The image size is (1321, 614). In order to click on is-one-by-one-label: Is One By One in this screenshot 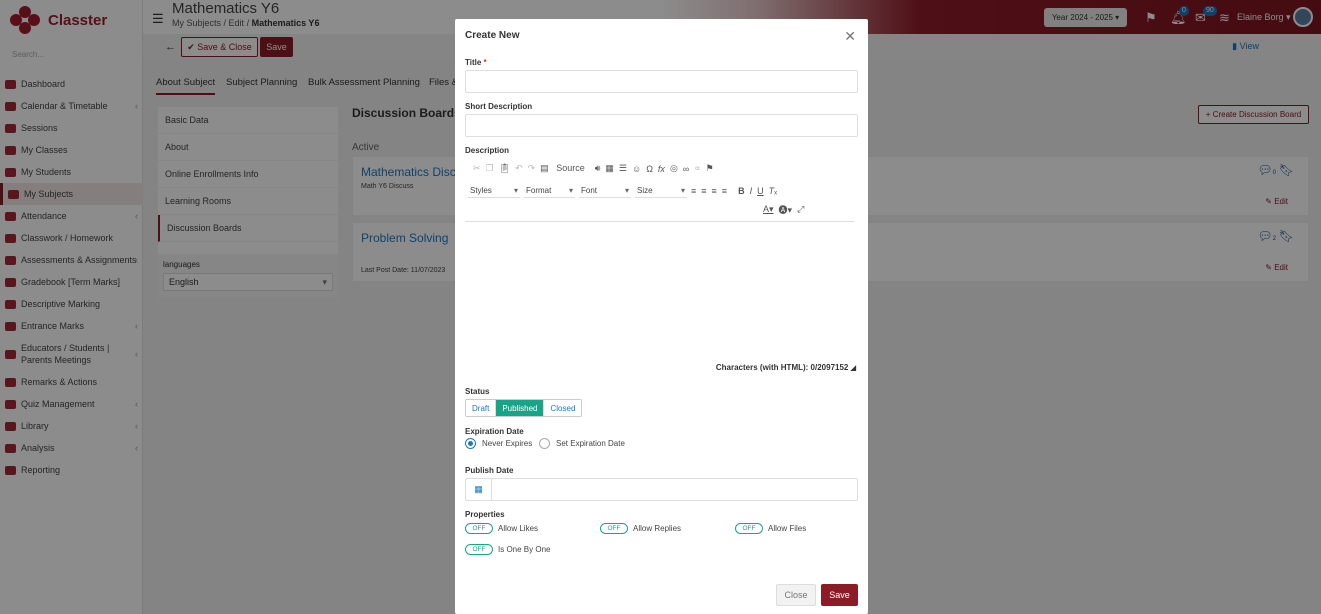, I will do `click(524, 549)`.